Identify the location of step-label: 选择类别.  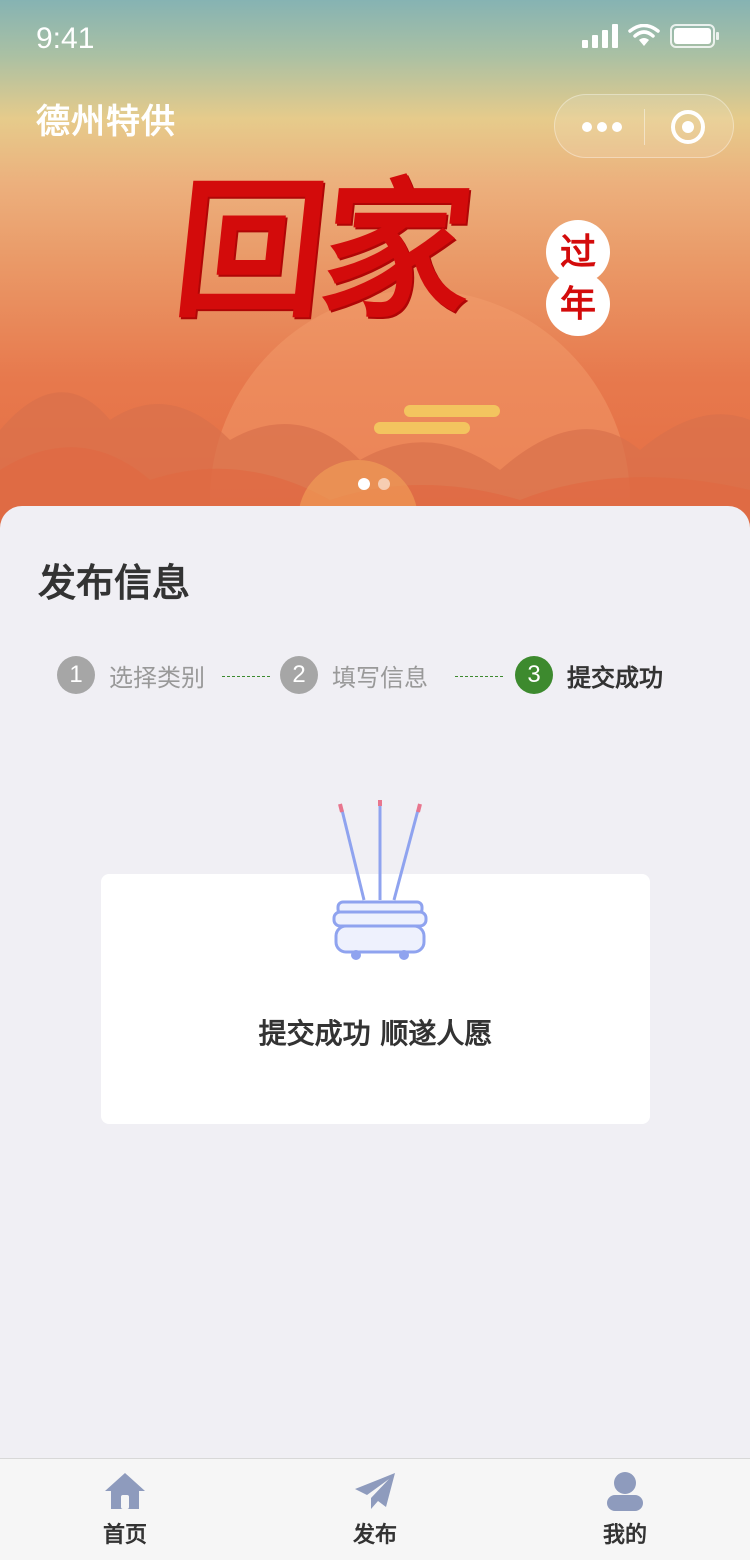
(157, 677).